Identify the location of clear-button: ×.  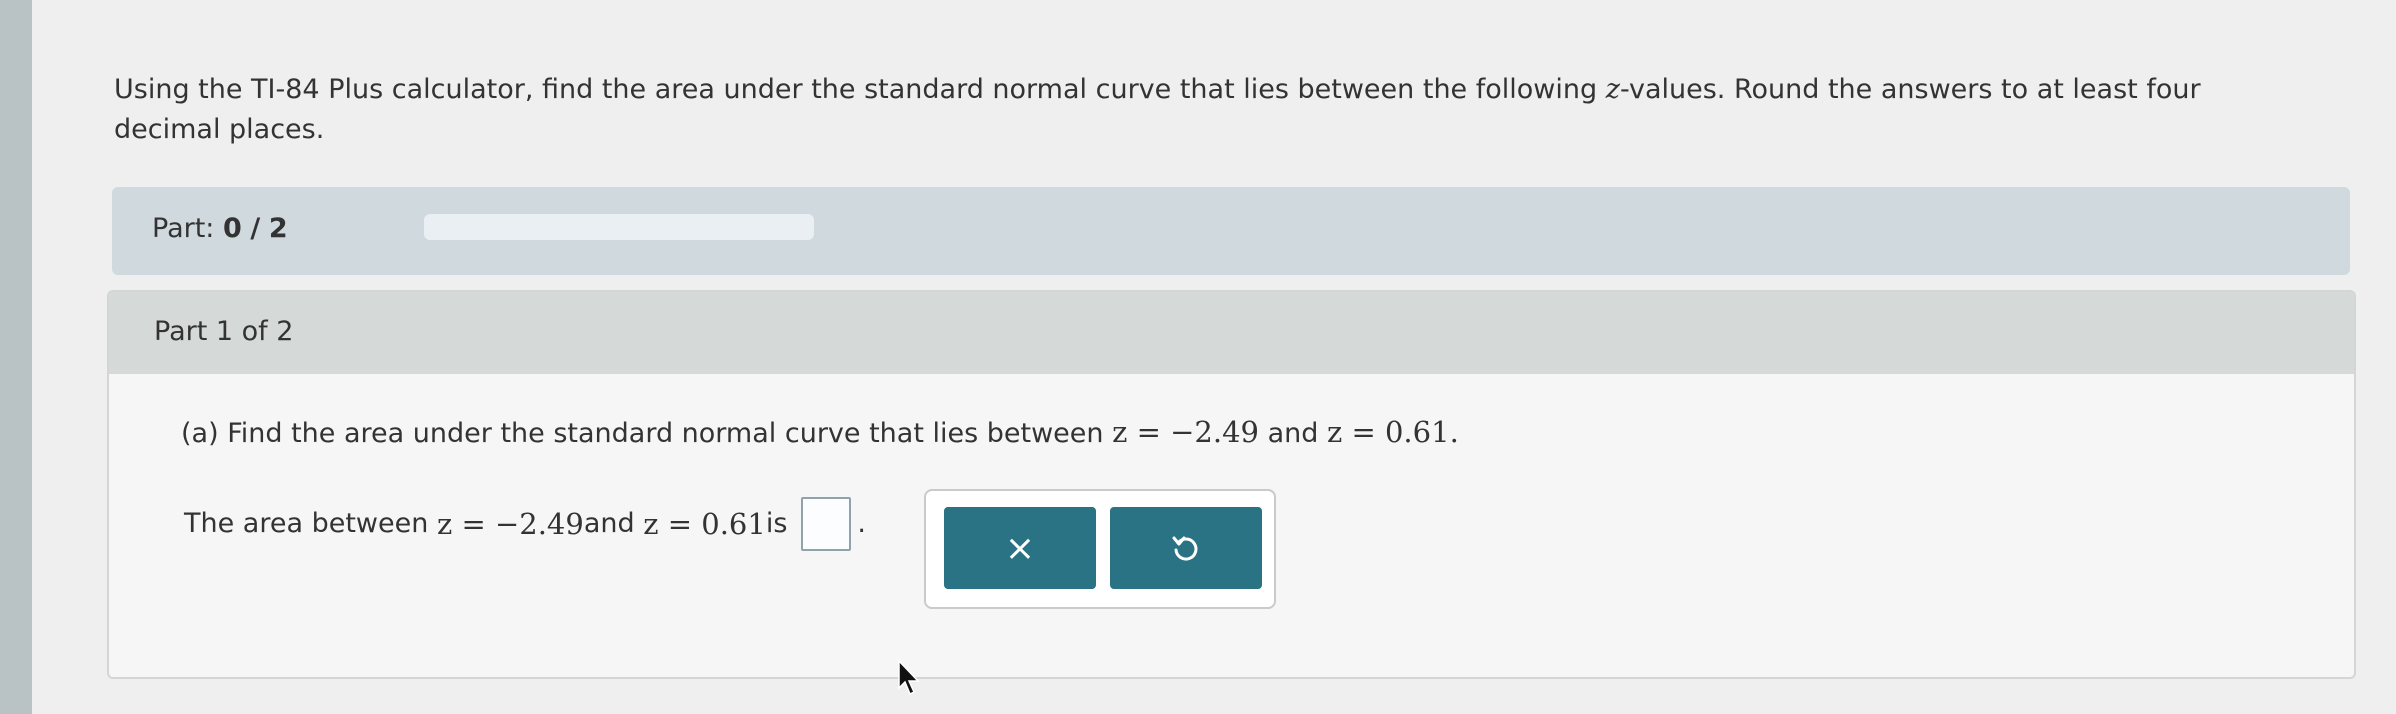
(1020, 548).